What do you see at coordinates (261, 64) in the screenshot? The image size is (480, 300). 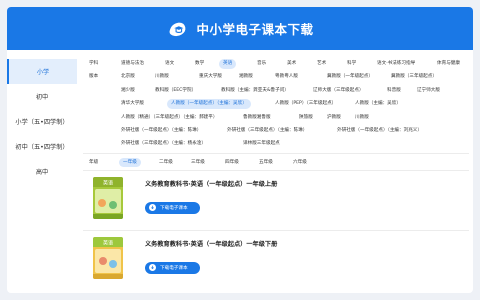 I see `subject-tag: 音乐` at bounding box center [261, 64].